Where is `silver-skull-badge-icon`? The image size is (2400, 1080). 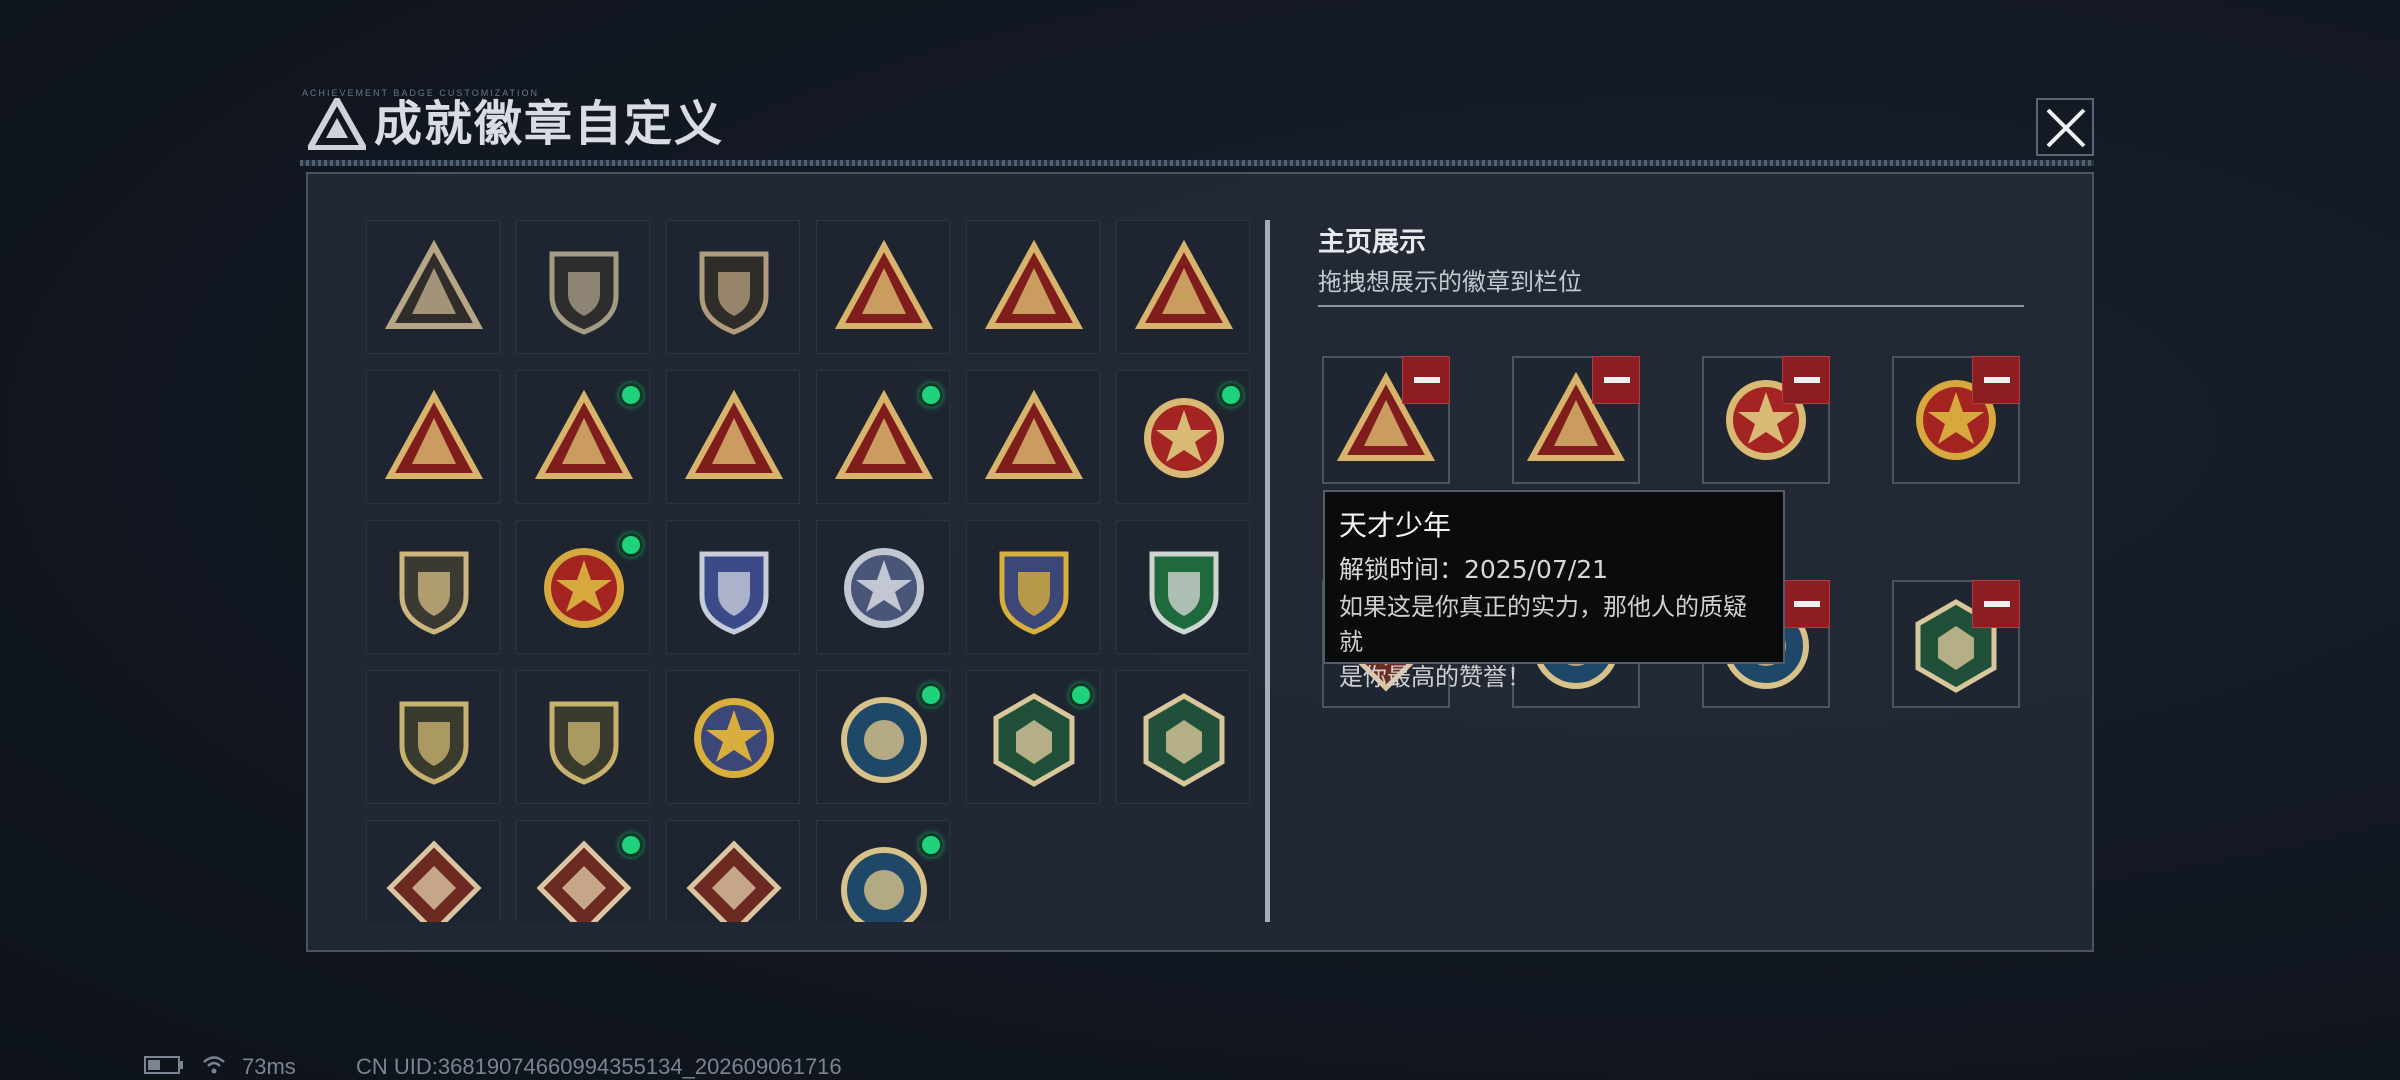 silver-skull-badge-icon is located at coordinates (884, 588).